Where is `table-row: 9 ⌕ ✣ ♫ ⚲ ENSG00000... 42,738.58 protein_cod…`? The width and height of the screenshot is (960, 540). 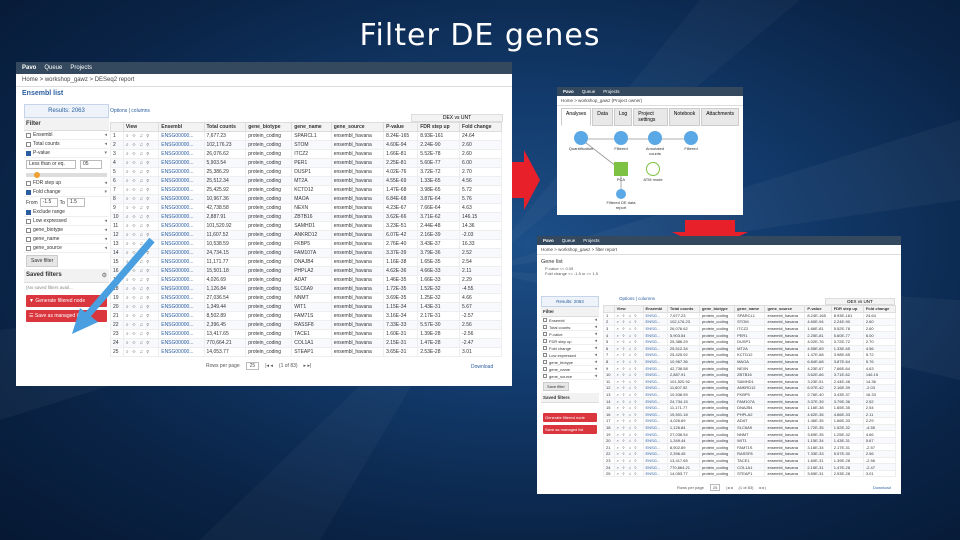
table-row: 9 ⌕ ✣ ♫ ⚲ ENSG00000... 42,738.58 protein_cod… is located at coordinates (306, 208).